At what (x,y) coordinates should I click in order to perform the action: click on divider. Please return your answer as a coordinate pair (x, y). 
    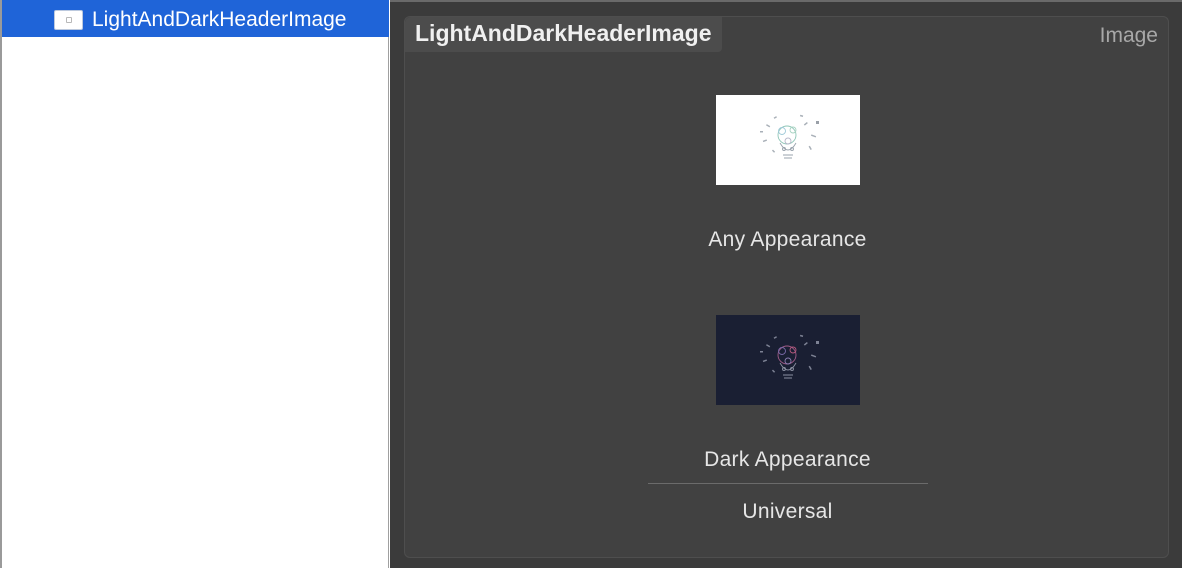
    Looking at the image, I should click on (788, 483).